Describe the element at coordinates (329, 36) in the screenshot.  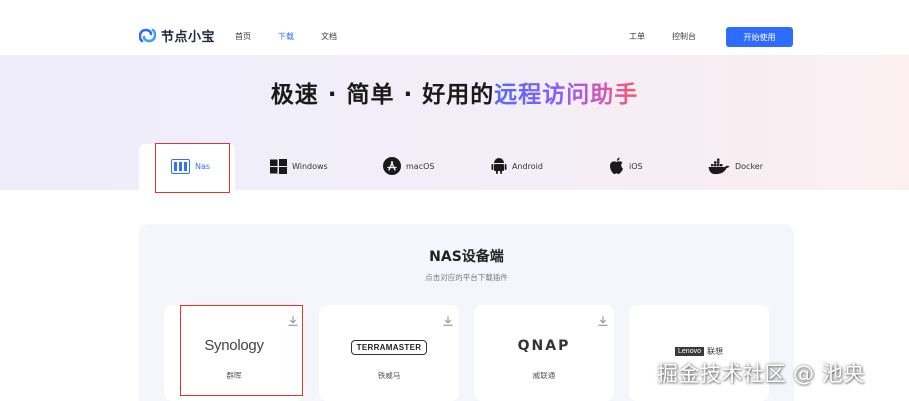
I see `nav-link-docs: 文档` at that location.